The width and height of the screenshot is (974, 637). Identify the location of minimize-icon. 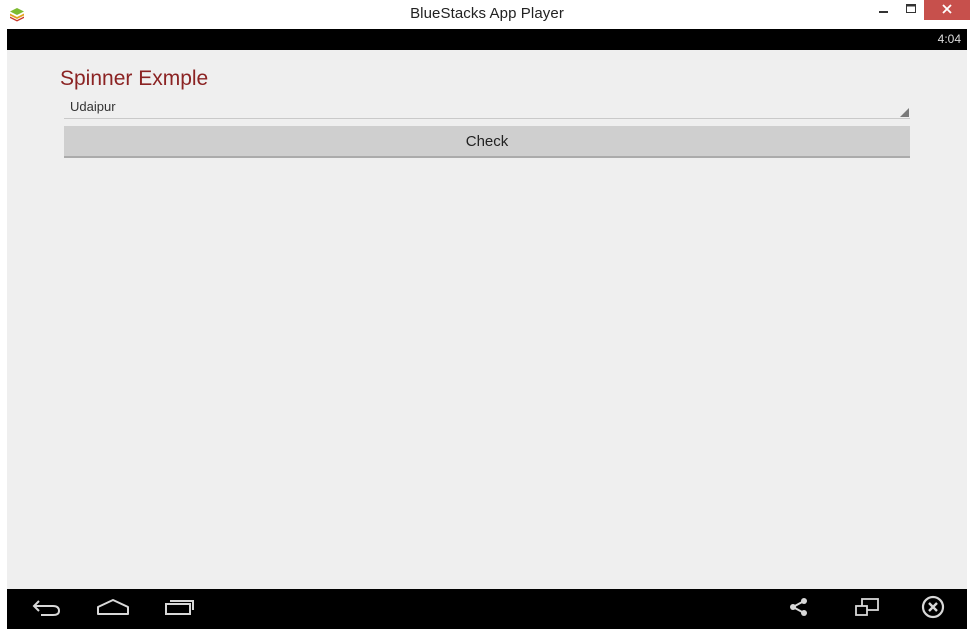
(884, 10).